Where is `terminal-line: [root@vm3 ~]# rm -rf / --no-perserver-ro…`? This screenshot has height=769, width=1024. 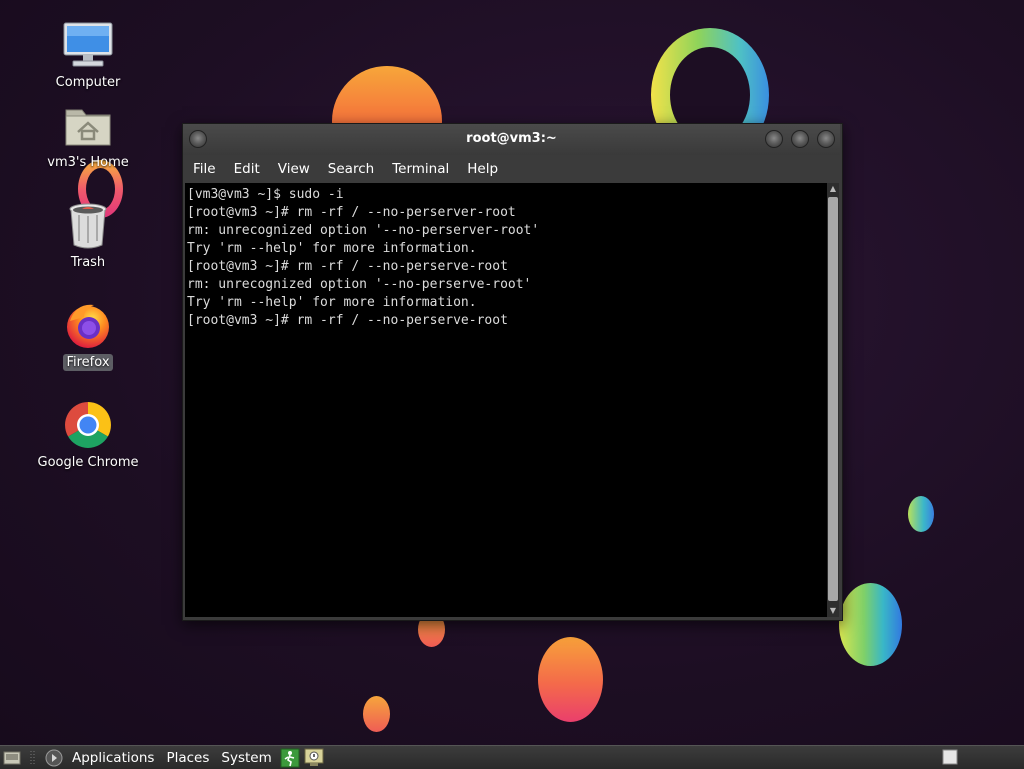 terminal-line: [root@vm3 ~]# rm -rf / --no-perserver-ro… is located at coordinates (351, 212).